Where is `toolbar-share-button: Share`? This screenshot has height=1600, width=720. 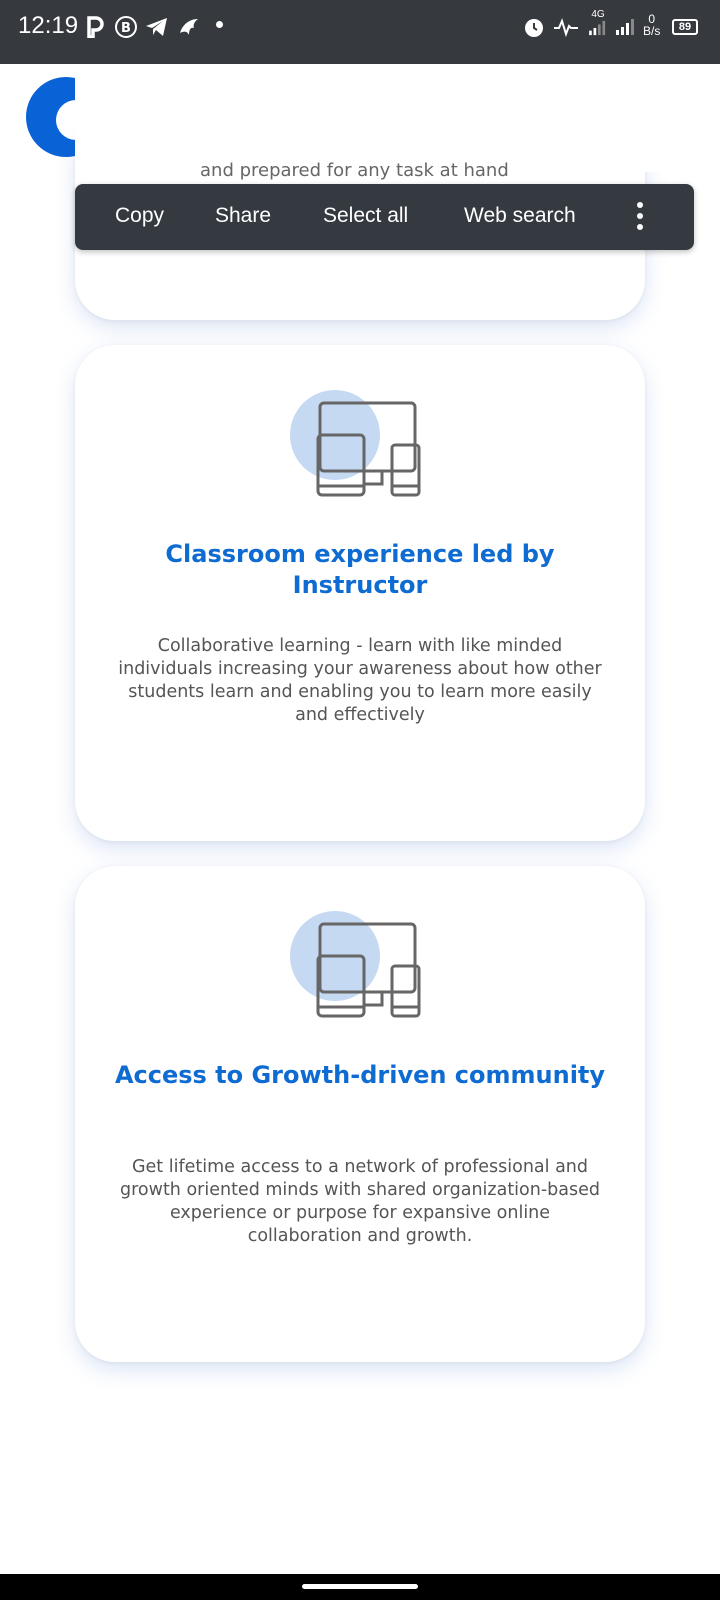
toolbar-share-button: Share is located at coordinates (243, 216).